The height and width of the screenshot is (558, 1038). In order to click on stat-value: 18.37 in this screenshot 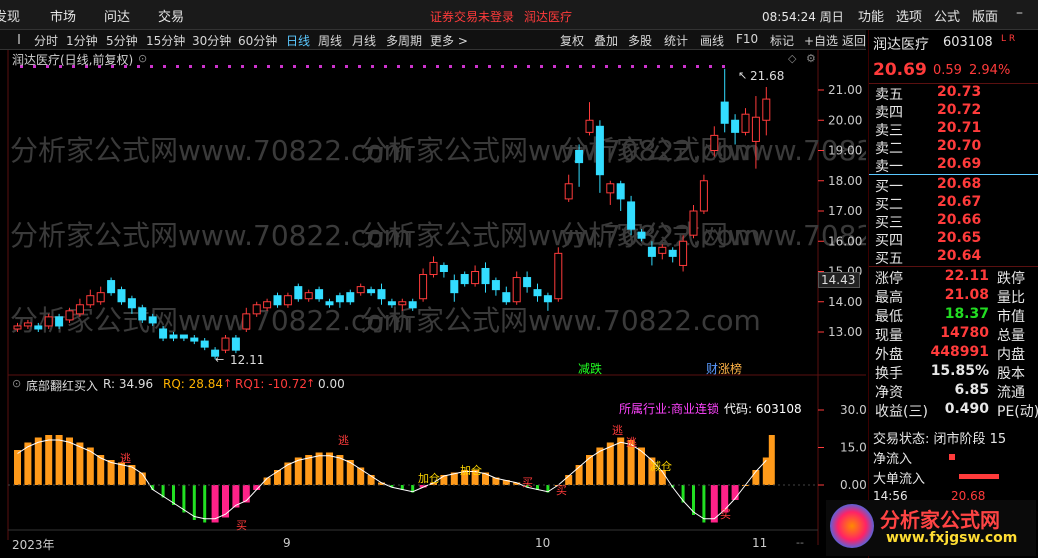, I will do `click(966, 314)`.